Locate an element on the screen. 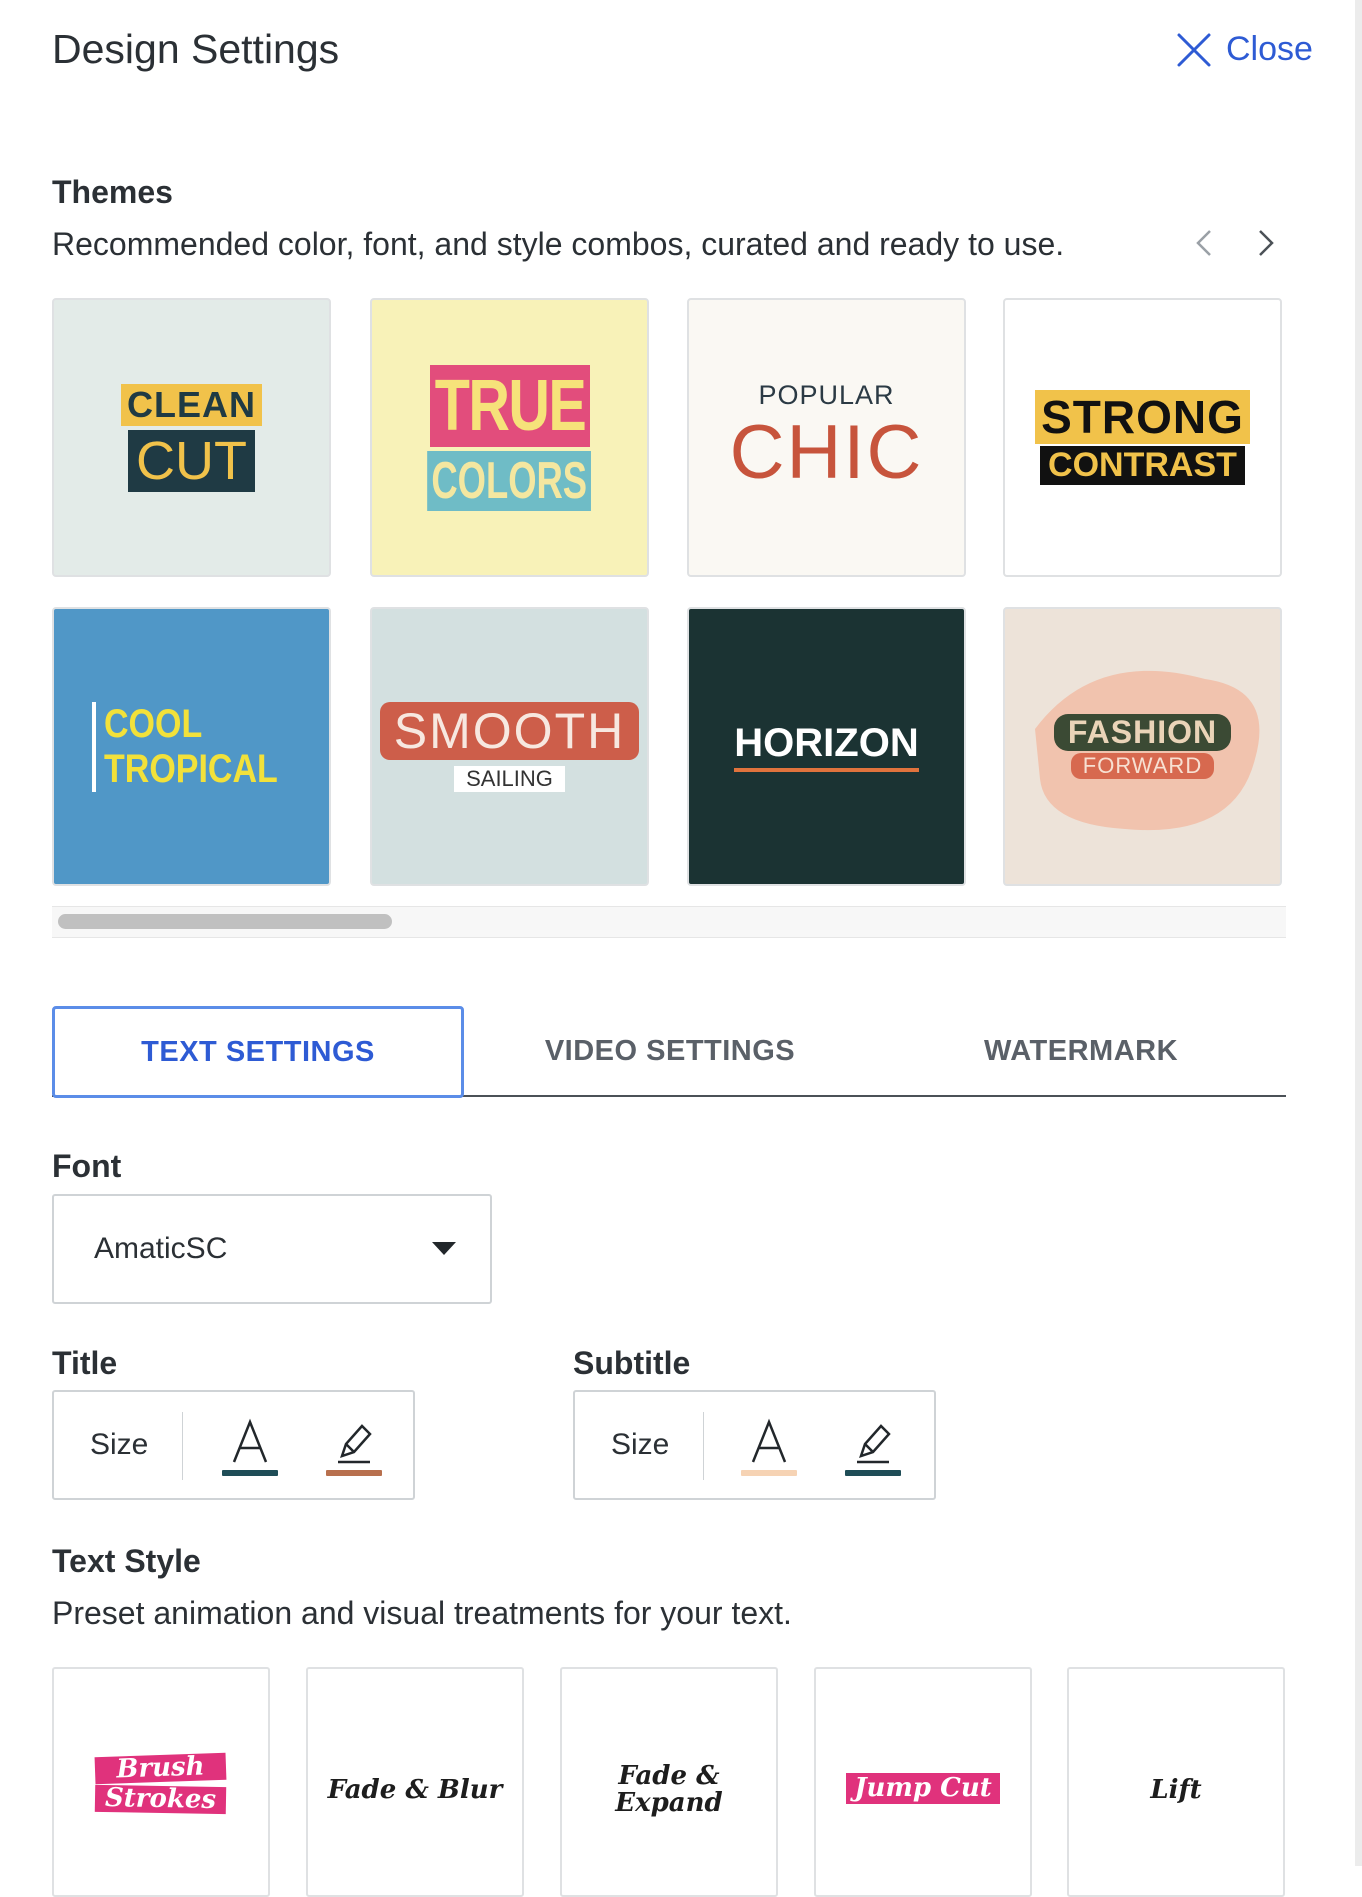  subtitle-style-controls: Size is located at coordinates (754, 1445).